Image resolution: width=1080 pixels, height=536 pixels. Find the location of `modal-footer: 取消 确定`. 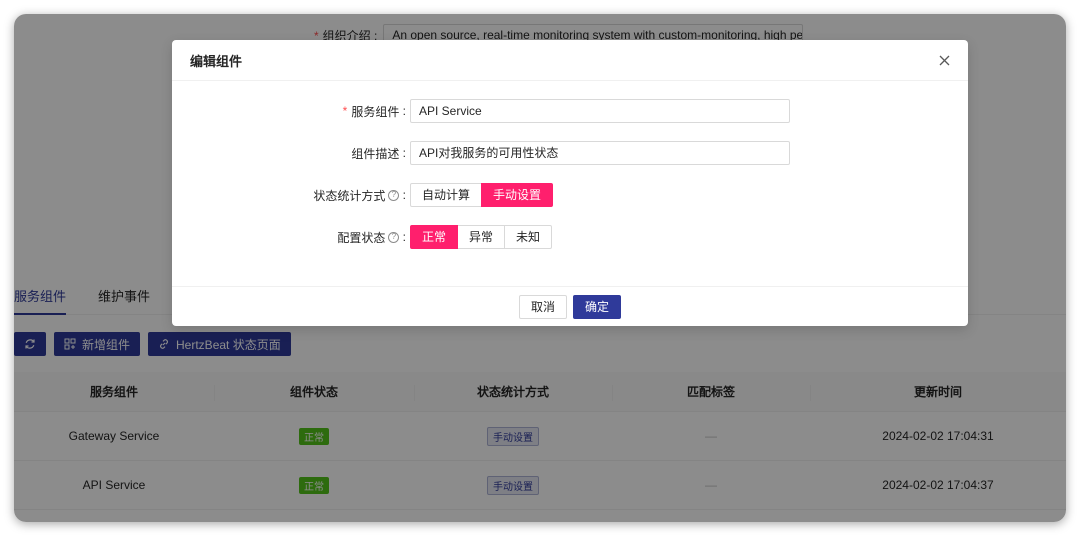

modal-footer: 取消 确定 is located at coordinates (570, 306).